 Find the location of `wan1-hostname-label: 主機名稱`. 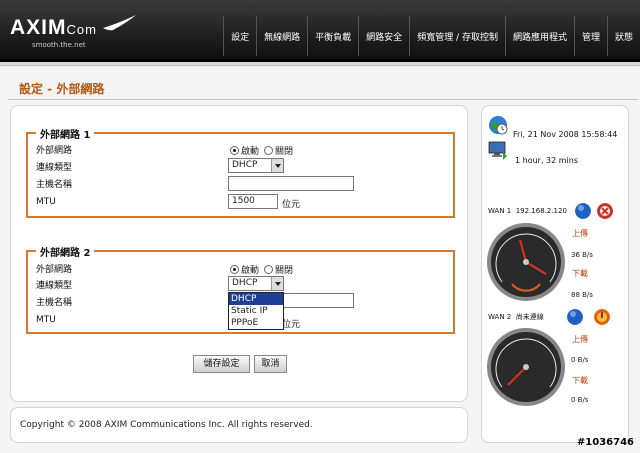

wan1-hostname-label: 主機名稱 is located at coordinates (54, 185).